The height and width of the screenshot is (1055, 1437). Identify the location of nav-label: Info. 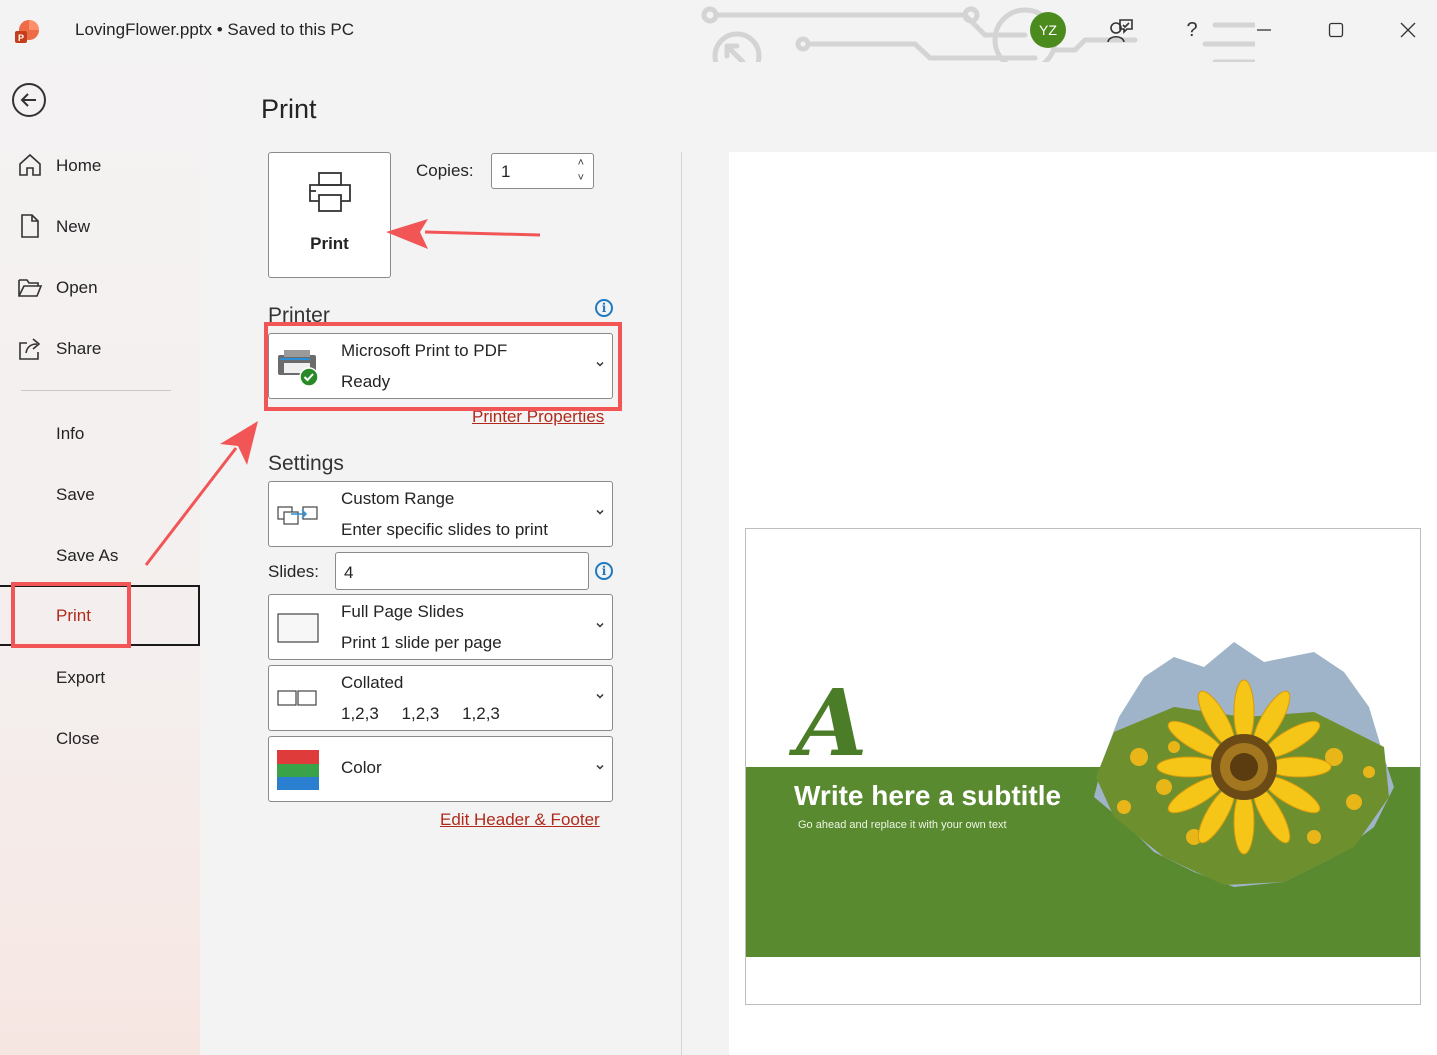
(70, 433).